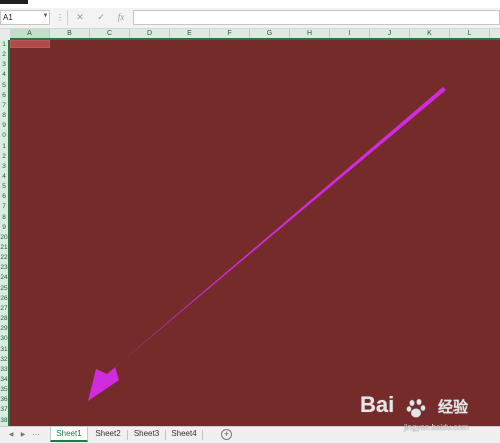  What do you see at coordinates (150, 33) in the screenshot?
I see `column-header: D` at bounding box center [150, 33].